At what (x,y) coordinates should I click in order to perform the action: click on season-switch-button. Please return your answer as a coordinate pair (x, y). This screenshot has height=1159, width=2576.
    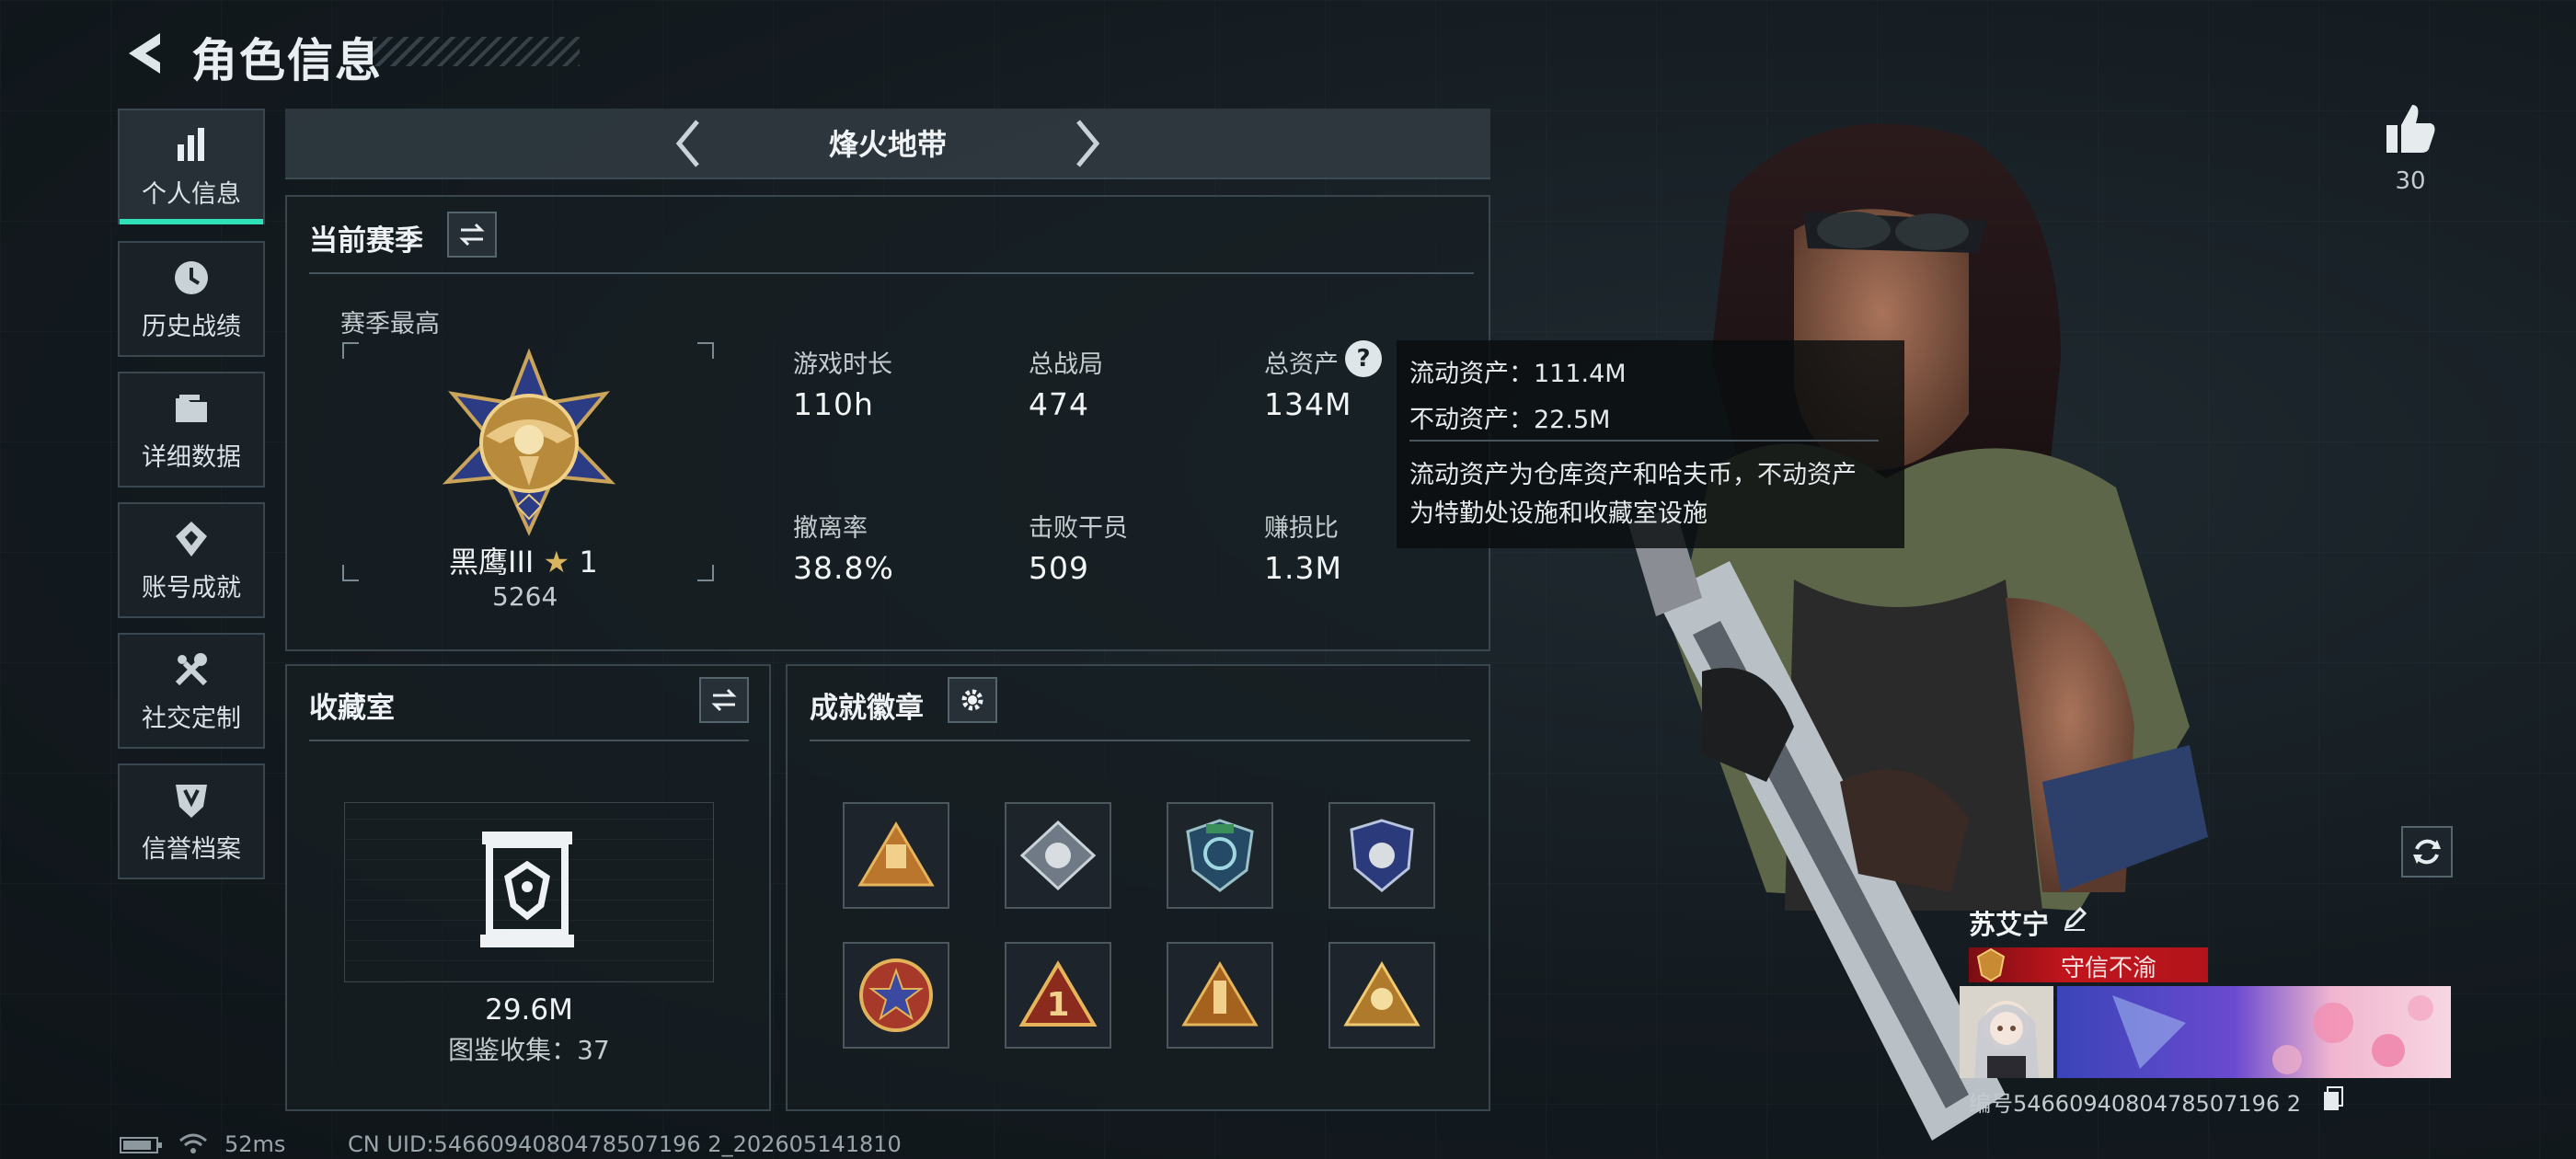
    Looking at the image, I should click on (472, 235).